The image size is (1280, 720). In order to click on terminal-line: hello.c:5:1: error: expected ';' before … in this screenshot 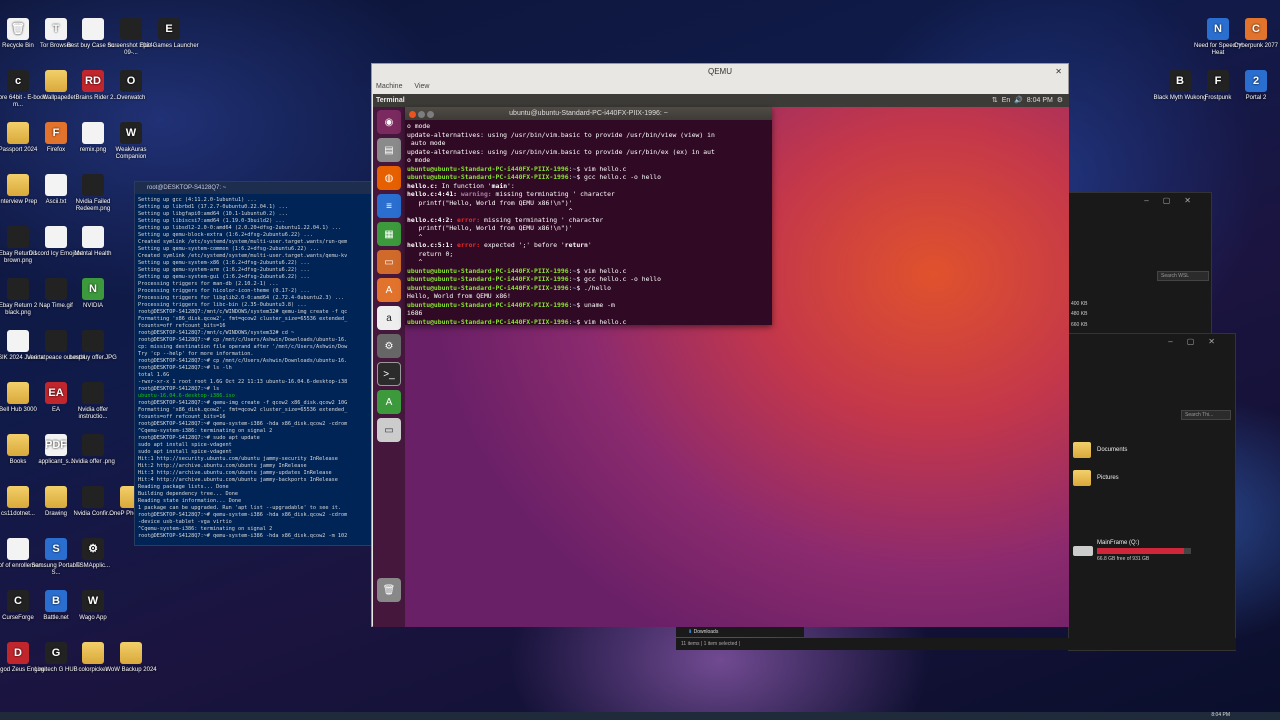, I will do `click(499, 245)`.